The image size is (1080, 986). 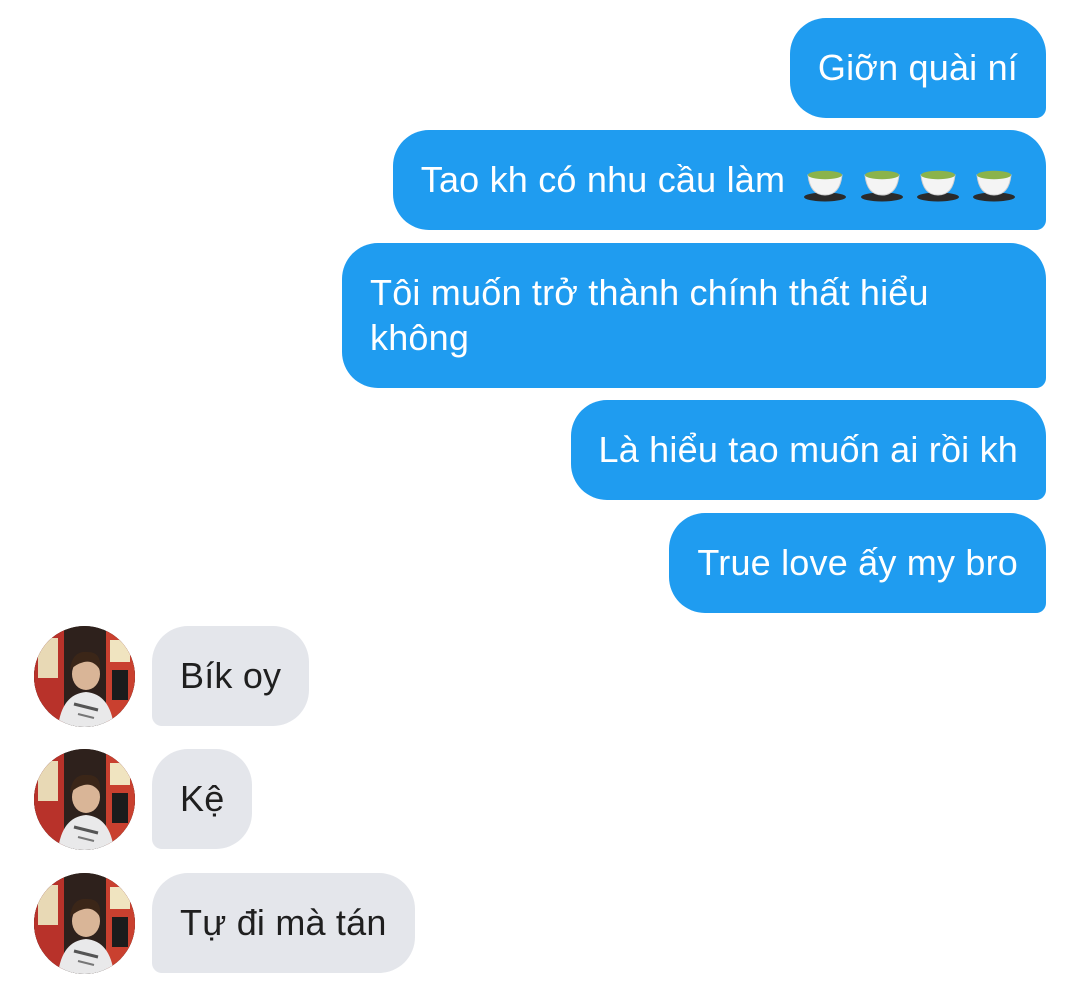 What do you see at coordinates (910, 182) in the screenshot?
I see `emoji-group` at bounding box center [910, 182].